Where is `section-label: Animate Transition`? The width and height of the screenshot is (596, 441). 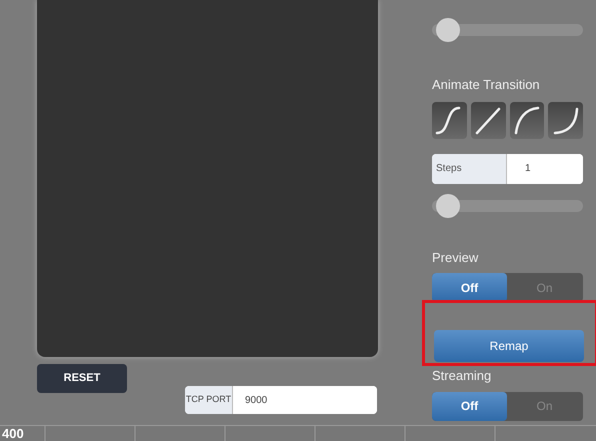
section-label: Animate Transition is located at coordinates (486, 85).